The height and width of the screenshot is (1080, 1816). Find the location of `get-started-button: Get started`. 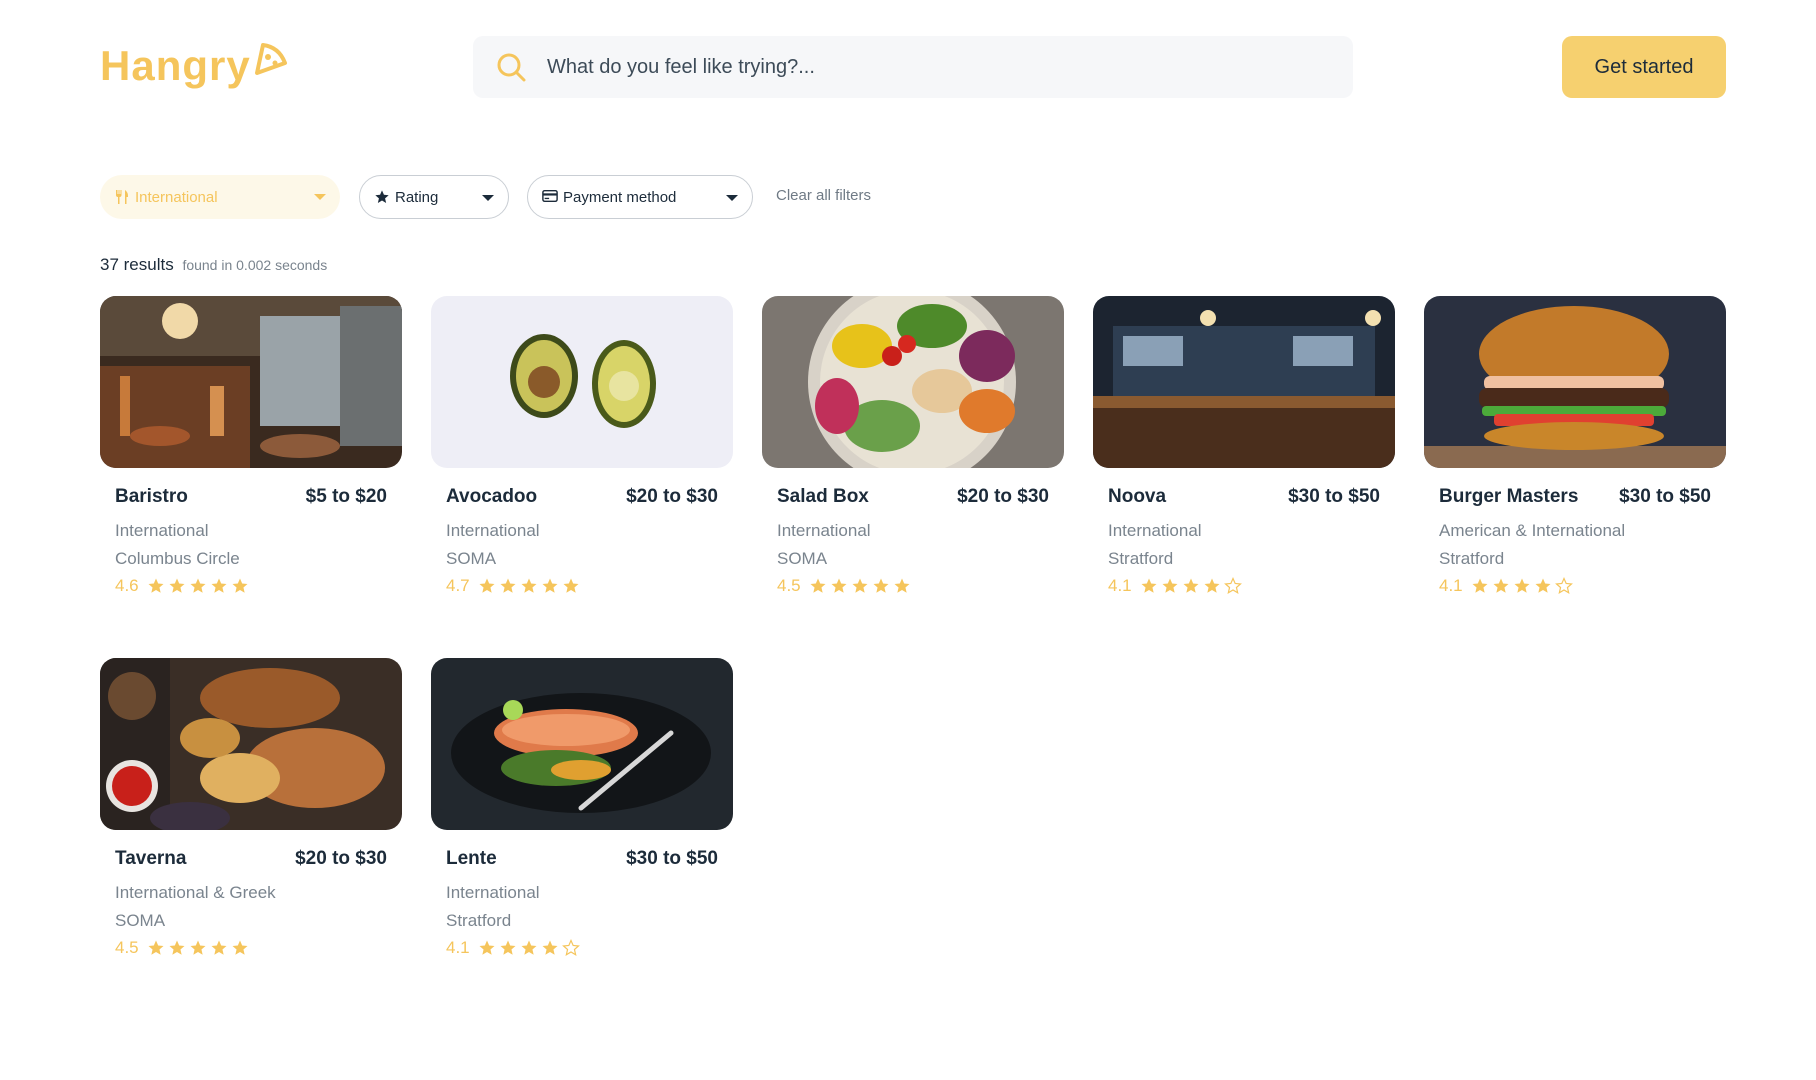

get-started-button: Get started is located at coordinates (1644, 67).